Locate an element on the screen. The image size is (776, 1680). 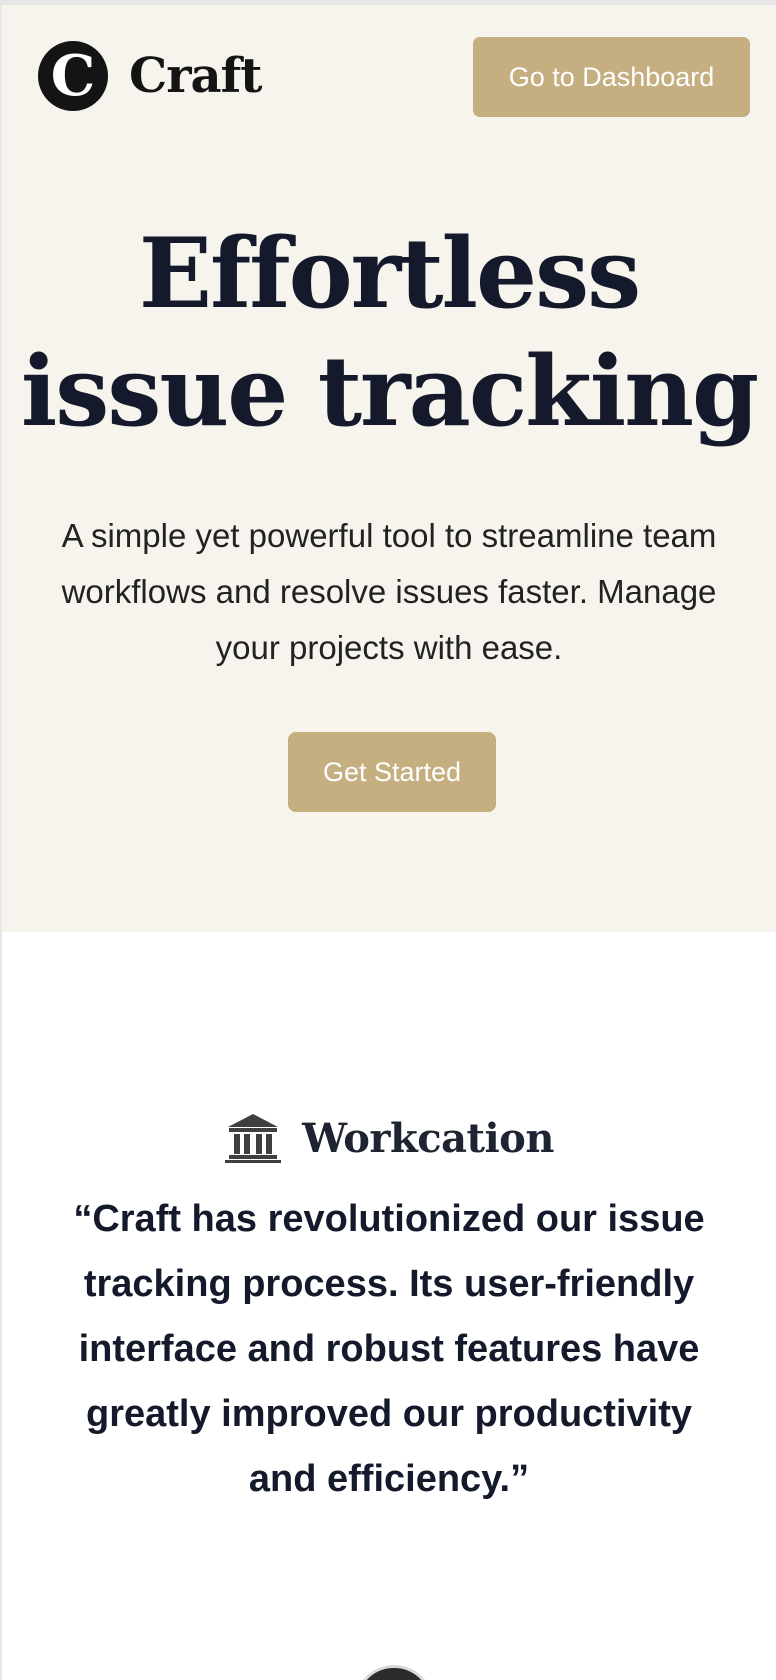
bank-icon is located at coordinates (253, 1138).